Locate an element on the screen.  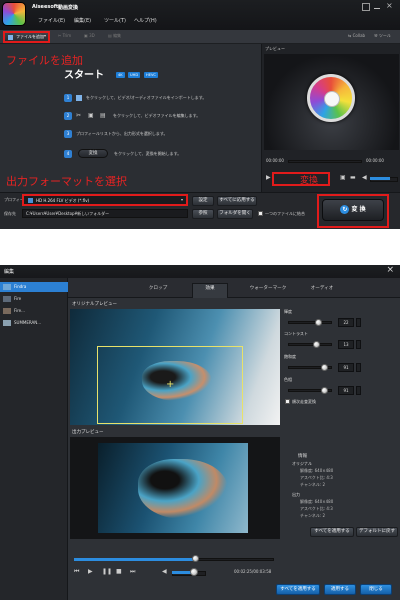
file-name: Fire is located at coordinates (18, 298).